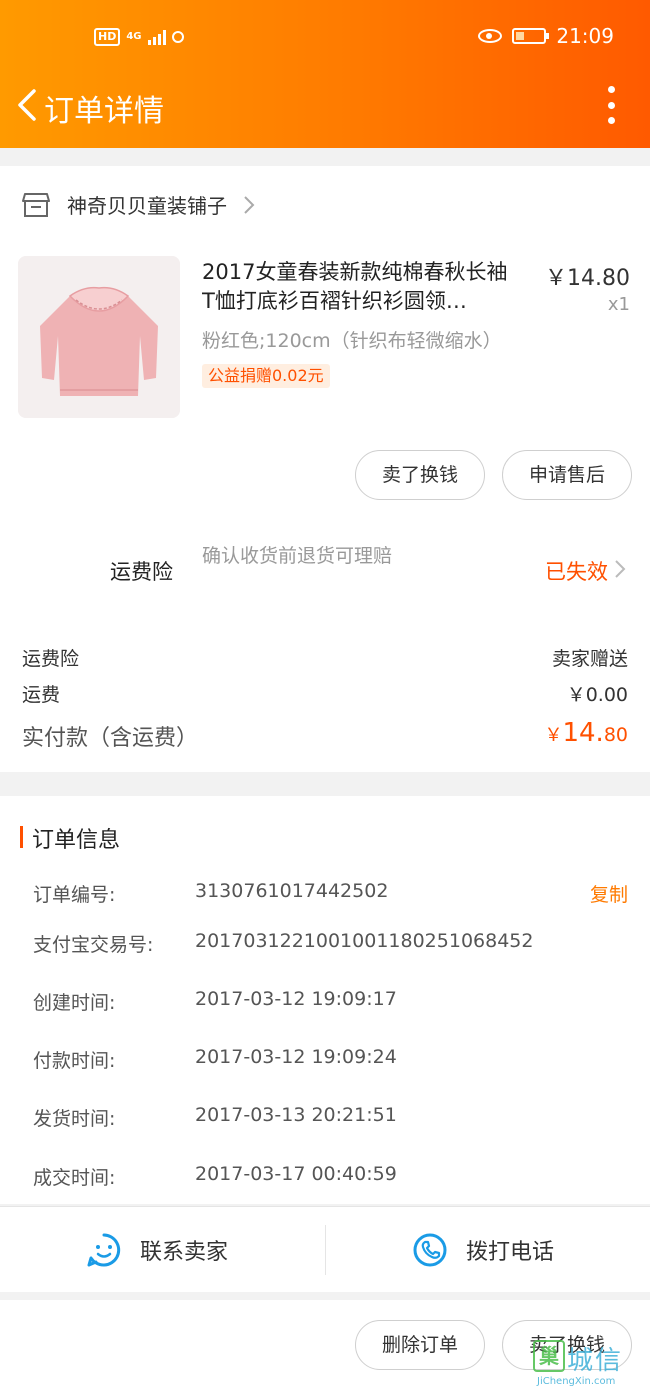 The width and height of the screenshot is (650, 1390). I want to click on delete-order-button: 删除订单, so click(420, 1345).